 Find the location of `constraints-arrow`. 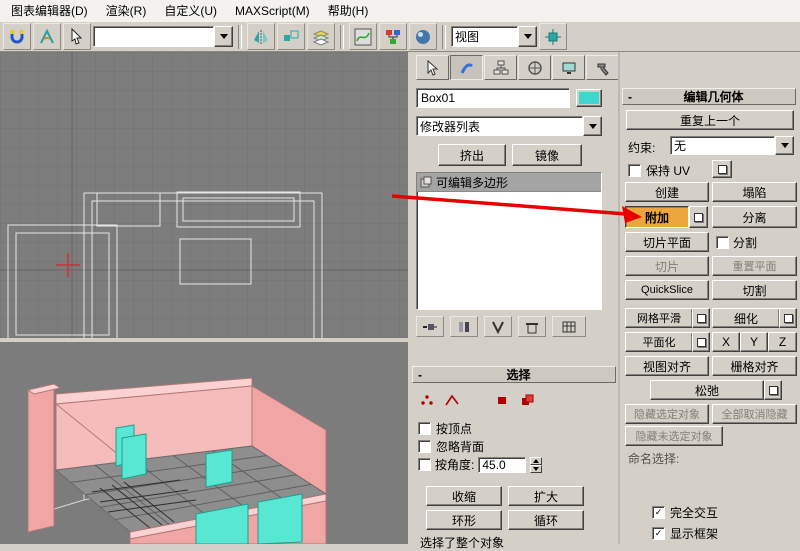

constraints-arrow is located at coordinates (784, 145).